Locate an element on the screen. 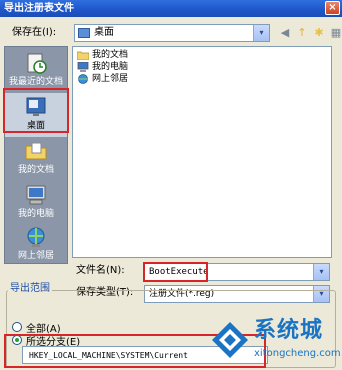 The height and width of the screenshot is (370, 342). radio-button is located at coordinates (17, 327).